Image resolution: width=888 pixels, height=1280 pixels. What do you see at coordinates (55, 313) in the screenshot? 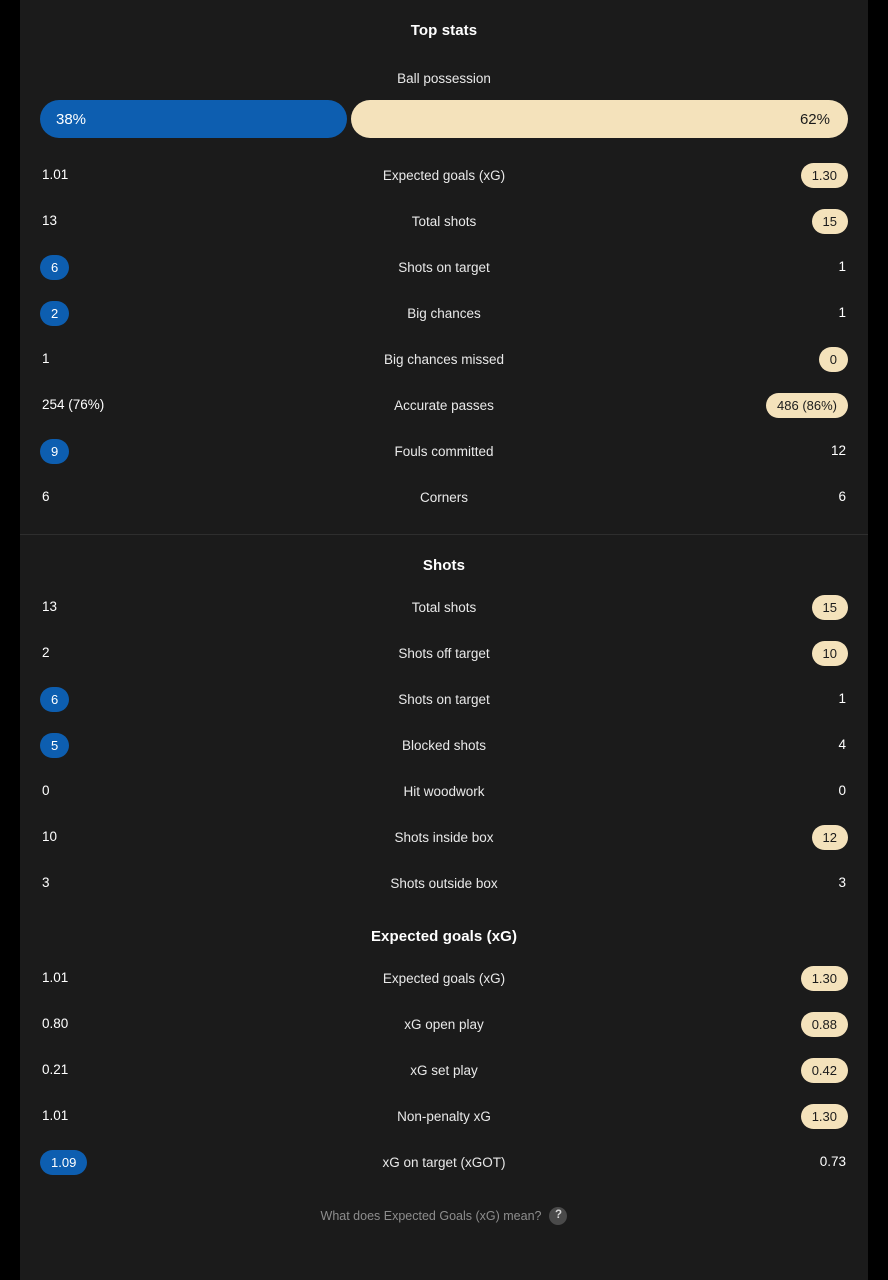
I see `home-stat-value: 2` at bounding box center [55, 313].